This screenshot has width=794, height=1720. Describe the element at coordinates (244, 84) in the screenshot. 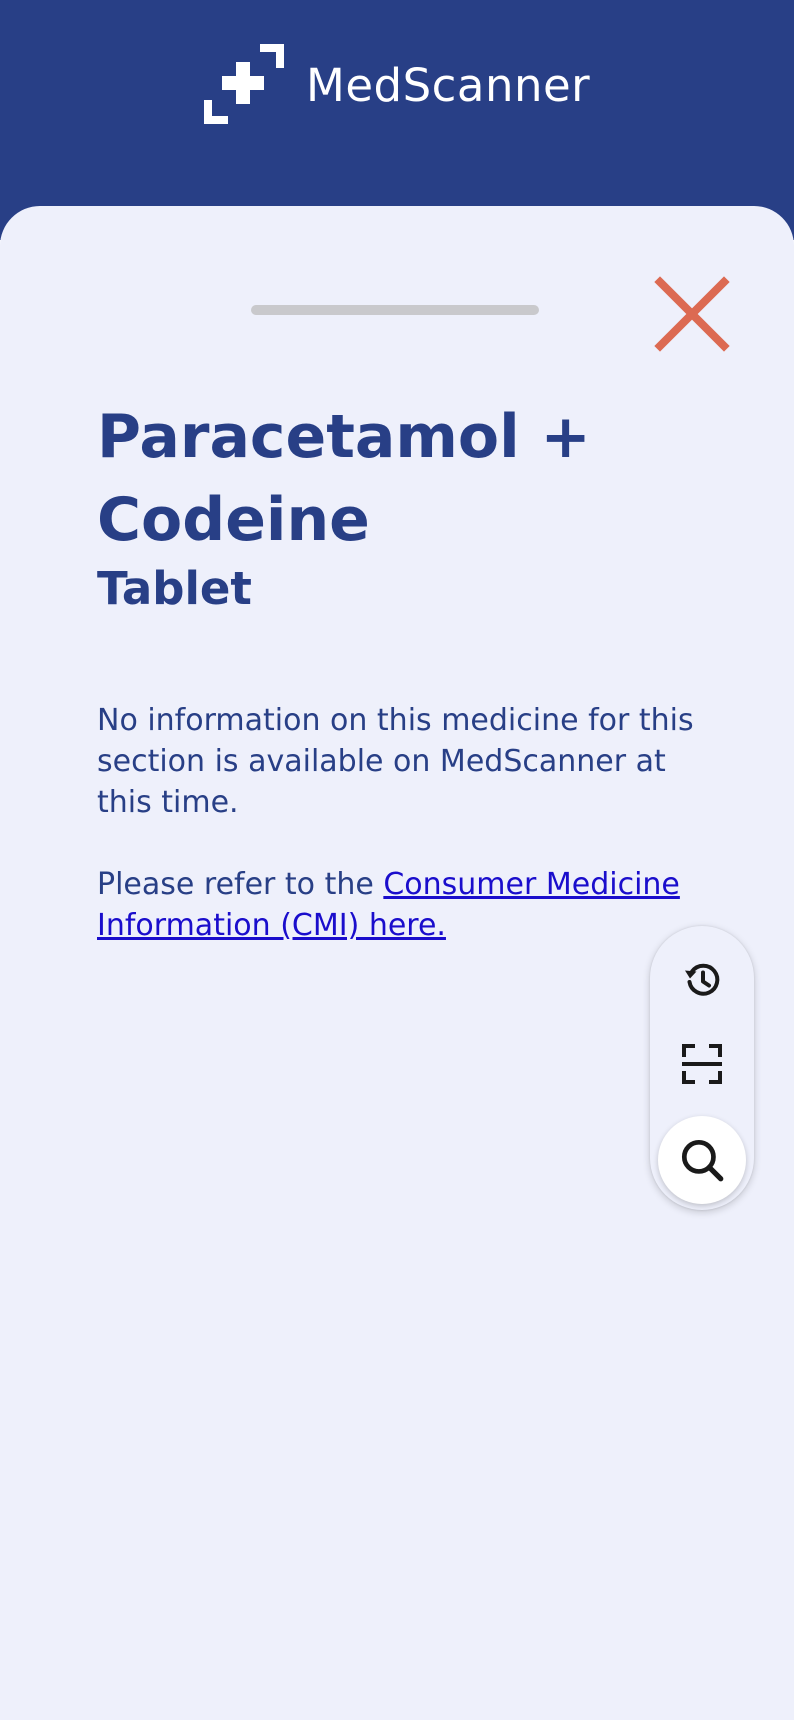

I see `medscanner-cross-logo-icon` at that location.